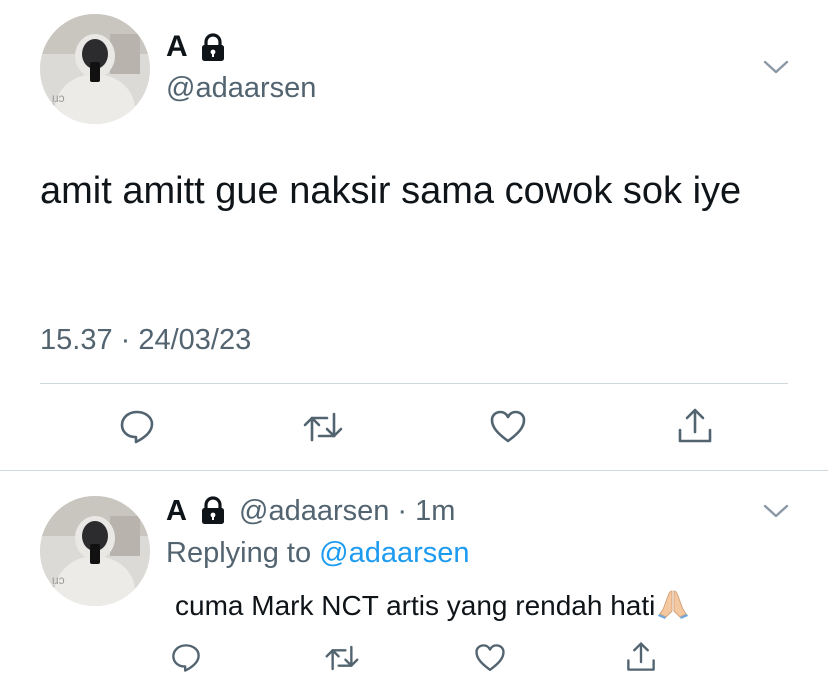 This screenshot has width=828, height=680. Describe the element at coordinates (145, 340) in the screenshot. I see `tweet-timestamp: 15.37 · 24/03/23` at that location.